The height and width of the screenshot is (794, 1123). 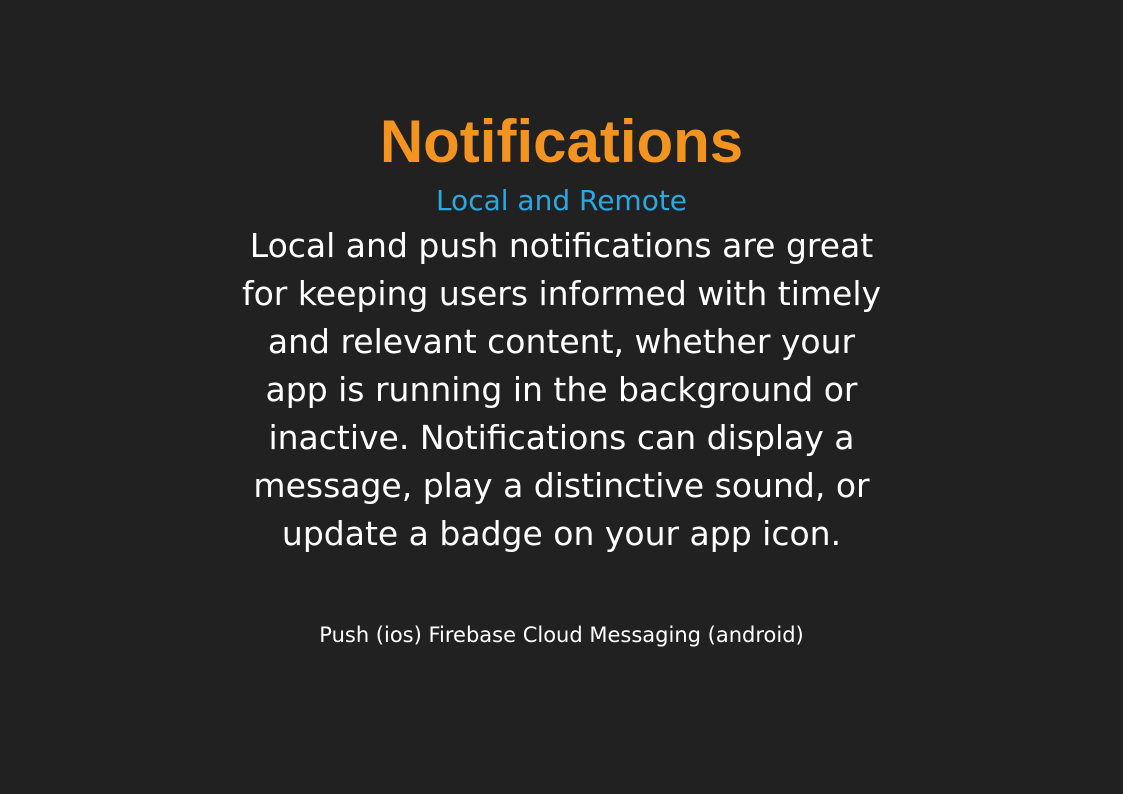 I want to click on slide-subtitle: Local and Remote, so click(x=561, y=200).